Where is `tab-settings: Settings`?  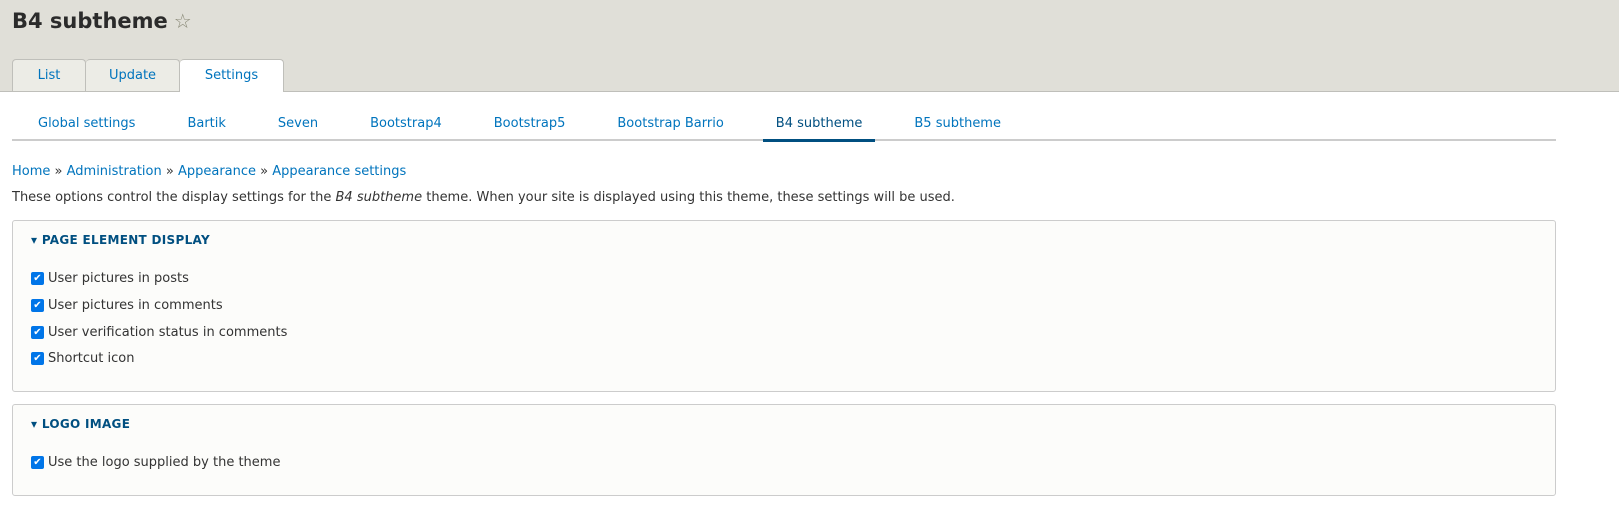 tab-settings: Settings is located at coordinates (232, 75).